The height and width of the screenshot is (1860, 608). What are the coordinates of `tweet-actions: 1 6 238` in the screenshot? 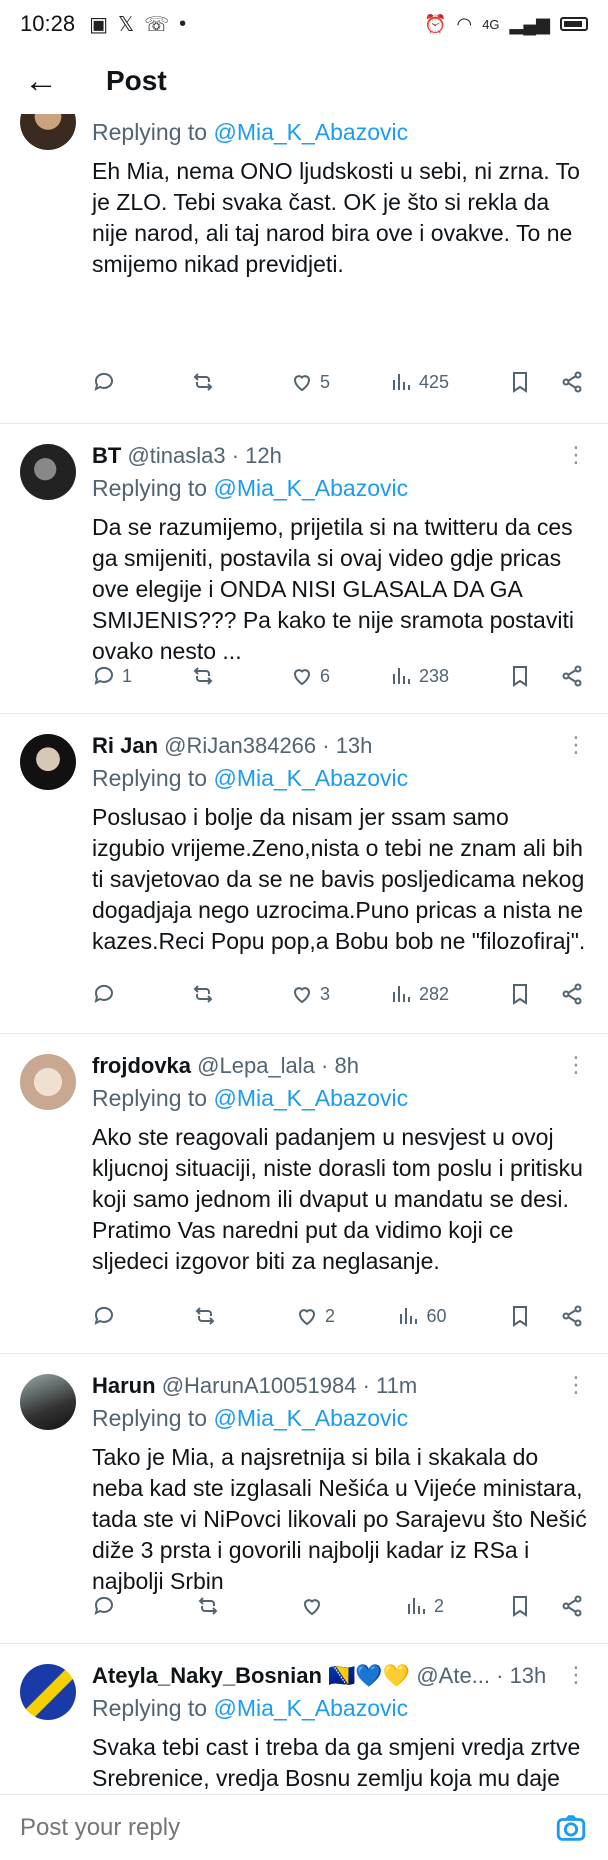 It's located at (338, 676).